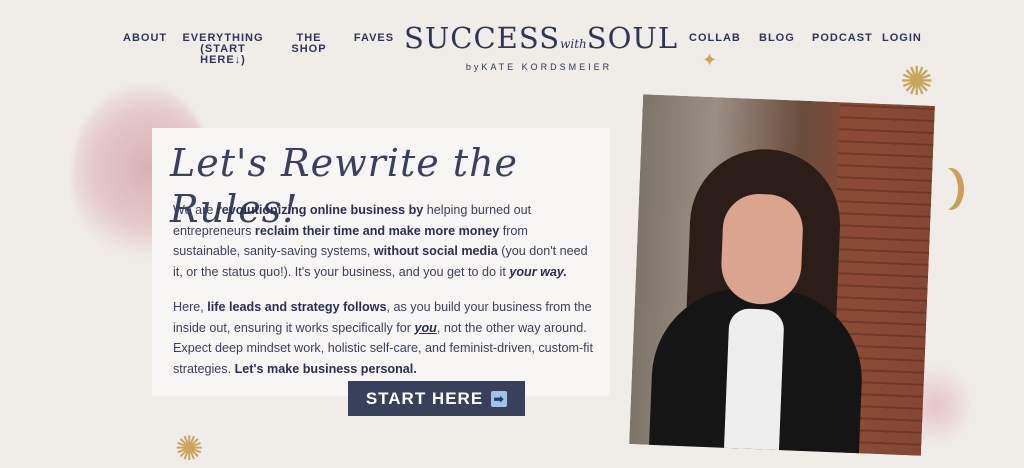  What do you see at coordinates (573, 44) in the screenshot?
I see `logo-word-with: with` at bounding box center [573, 44].